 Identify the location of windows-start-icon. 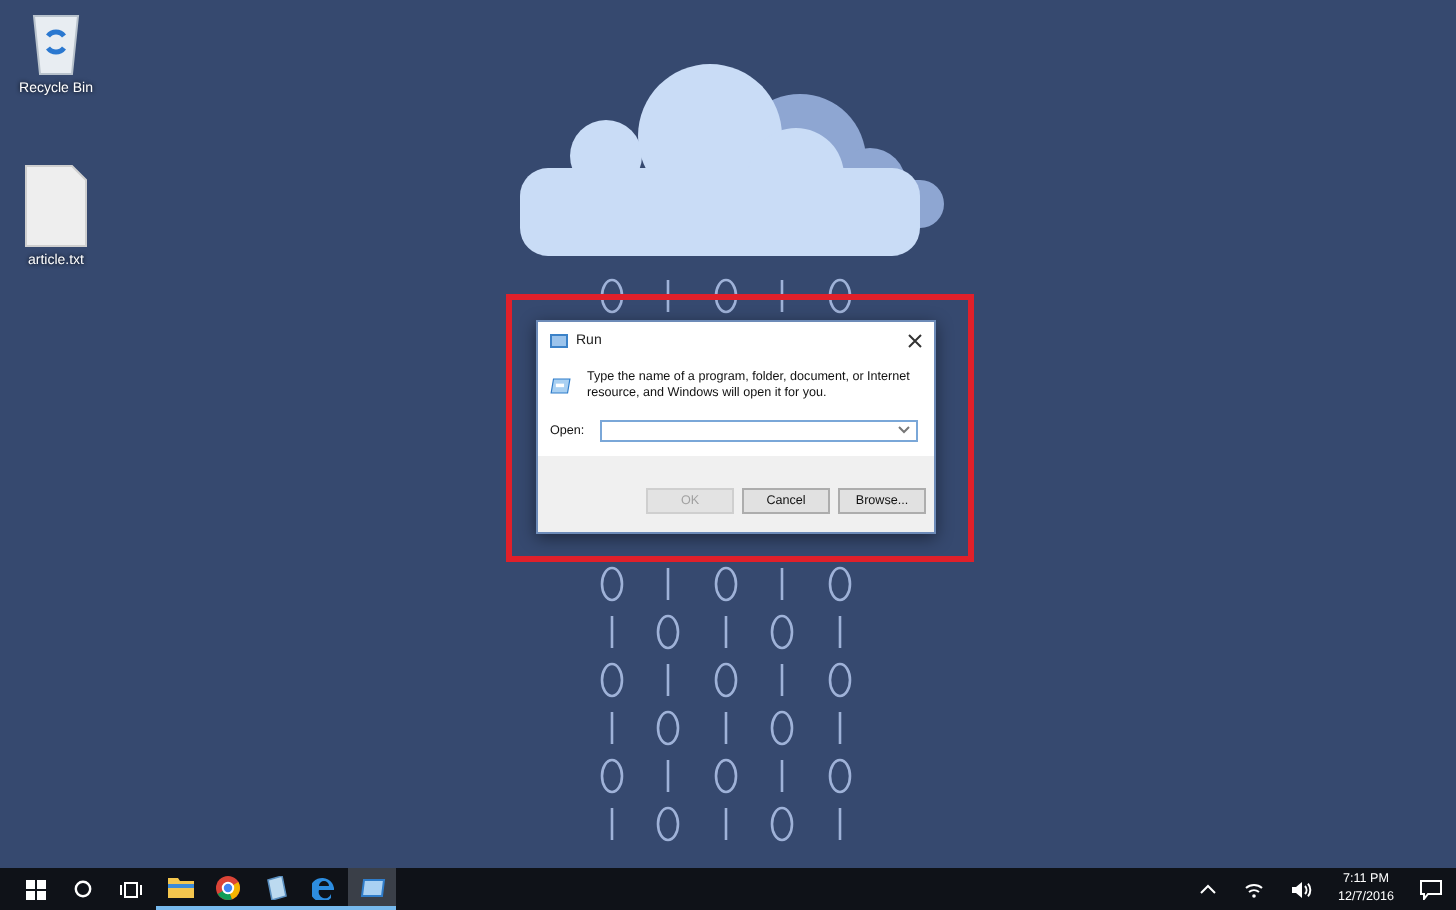
(36, 889).